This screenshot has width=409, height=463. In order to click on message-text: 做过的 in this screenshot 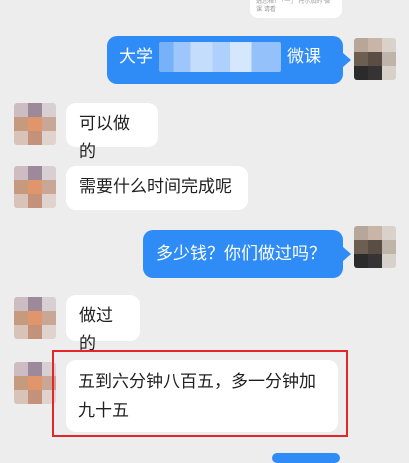, I will do `click(96, 330)`.